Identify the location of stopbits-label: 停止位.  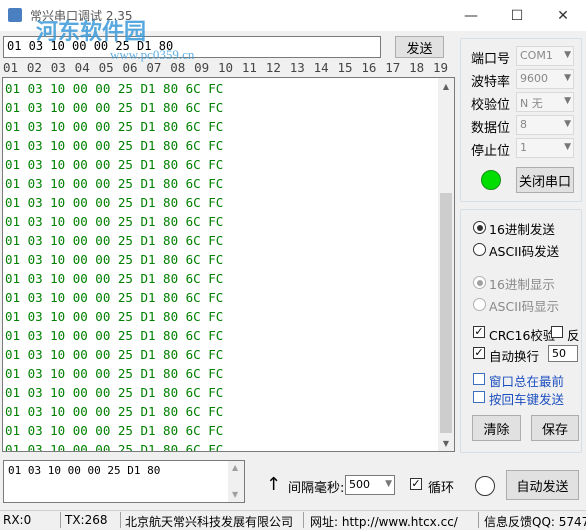
(491, 151).